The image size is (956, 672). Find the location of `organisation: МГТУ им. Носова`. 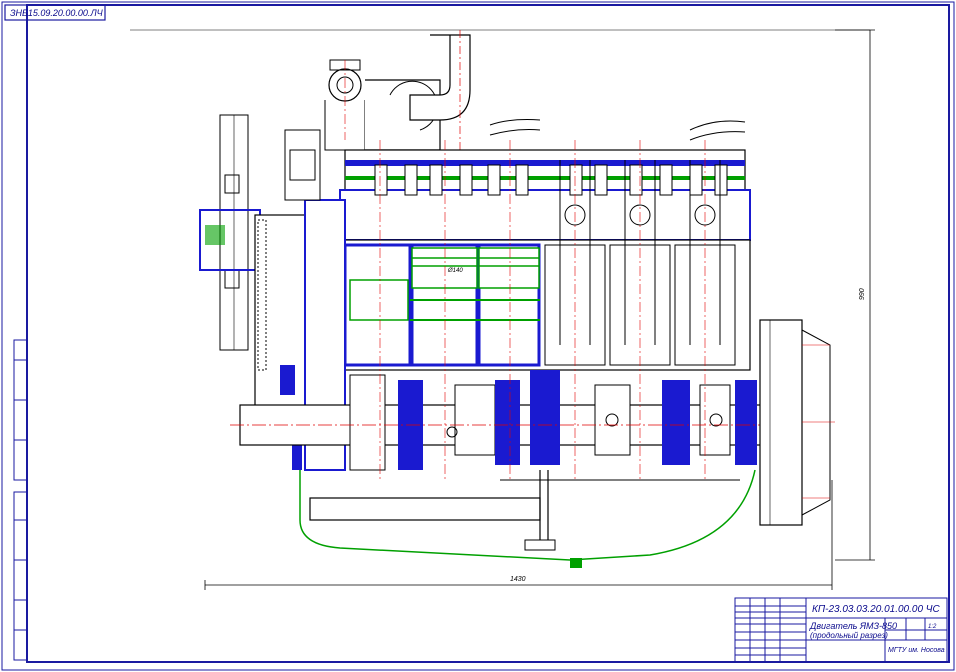

organisation: МГТУ им. Носова is located at coordinates (916, 650).